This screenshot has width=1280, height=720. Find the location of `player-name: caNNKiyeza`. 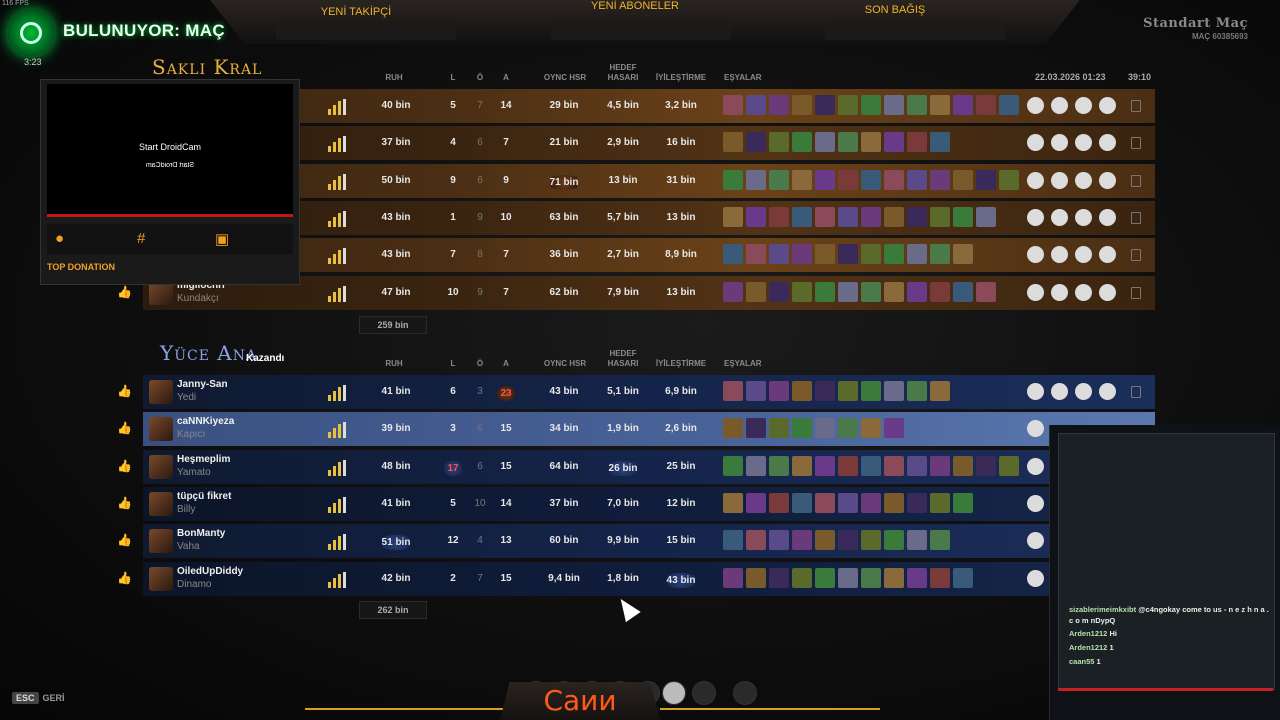

player-name: caNNKiyeza is located at coordinates (205, 421).